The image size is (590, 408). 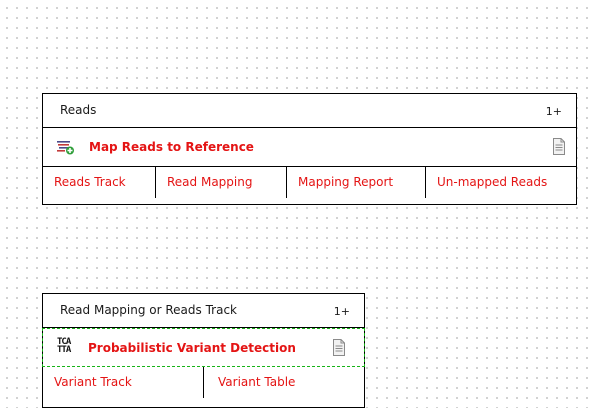 I want to click on tool-name: Probabilistic Variant Detection, so click(x=192, y=348).